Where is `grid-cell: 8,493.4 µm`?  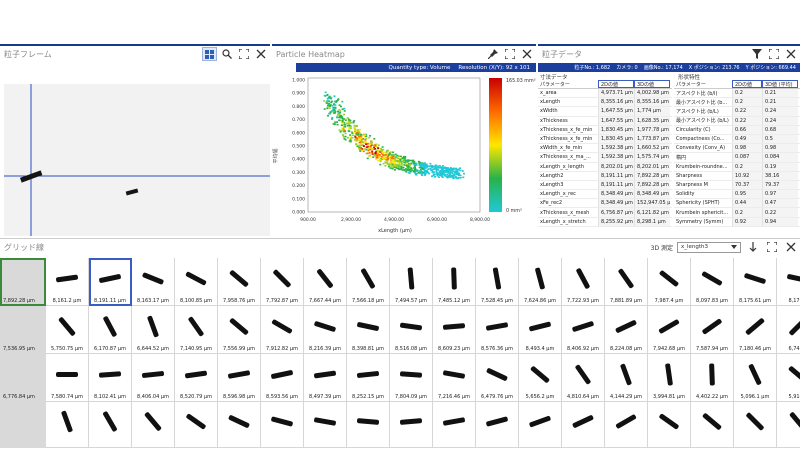 grid-cell: 8,493.4 µm is located at coordinates (540, 330).